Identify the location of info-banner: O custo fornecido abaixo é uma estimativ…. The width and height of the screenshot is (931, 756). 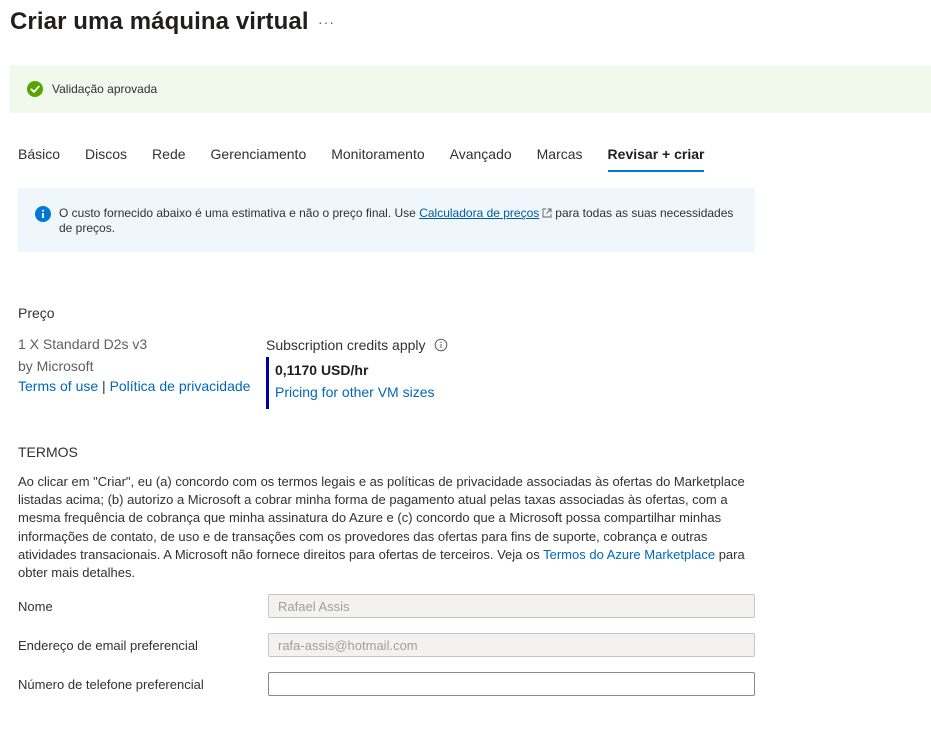
(386, 220).